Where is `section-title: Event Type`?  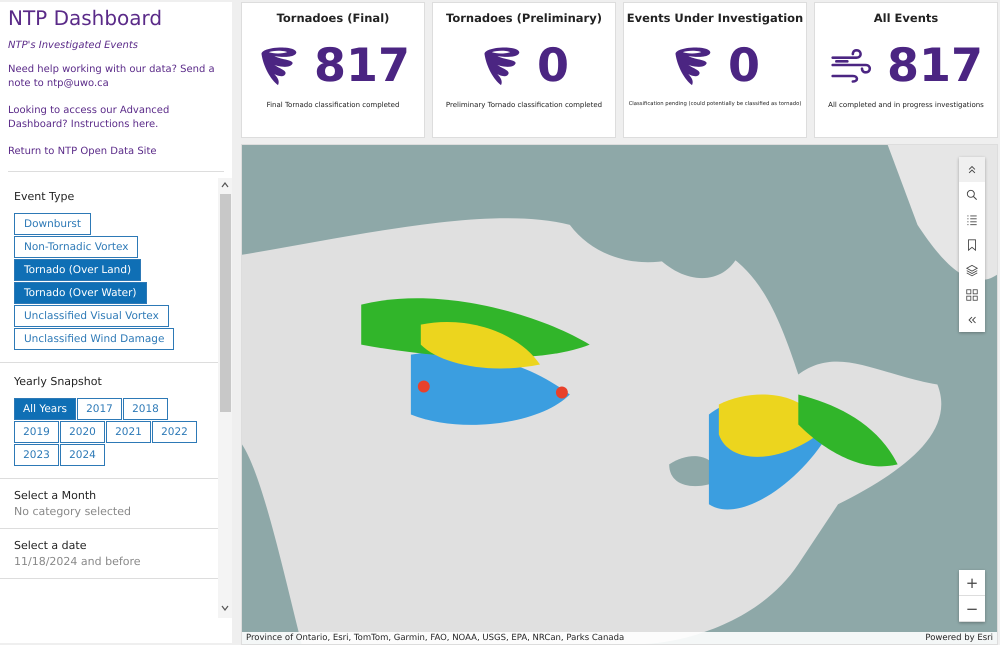 section-title: Event Type is located at coordinates (45, 196).